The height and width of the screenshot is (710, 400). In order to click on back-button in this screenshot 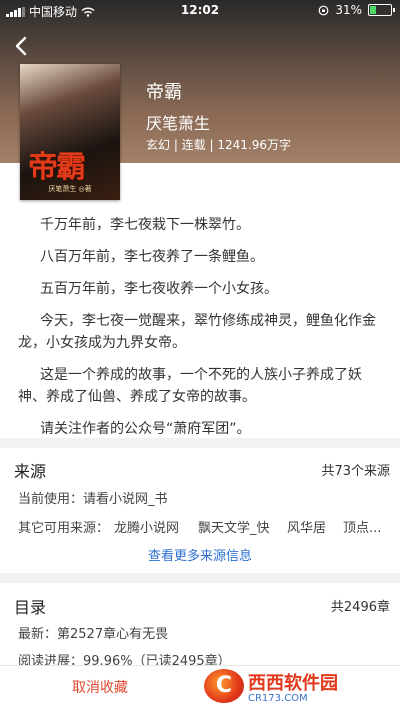, I will do `click(22, 46)`.